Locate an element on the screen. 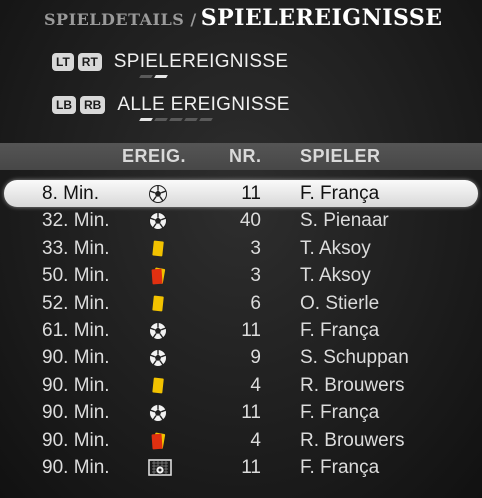  event-row: 61. Min. 11 F. França is located at coordinates (241, 330).